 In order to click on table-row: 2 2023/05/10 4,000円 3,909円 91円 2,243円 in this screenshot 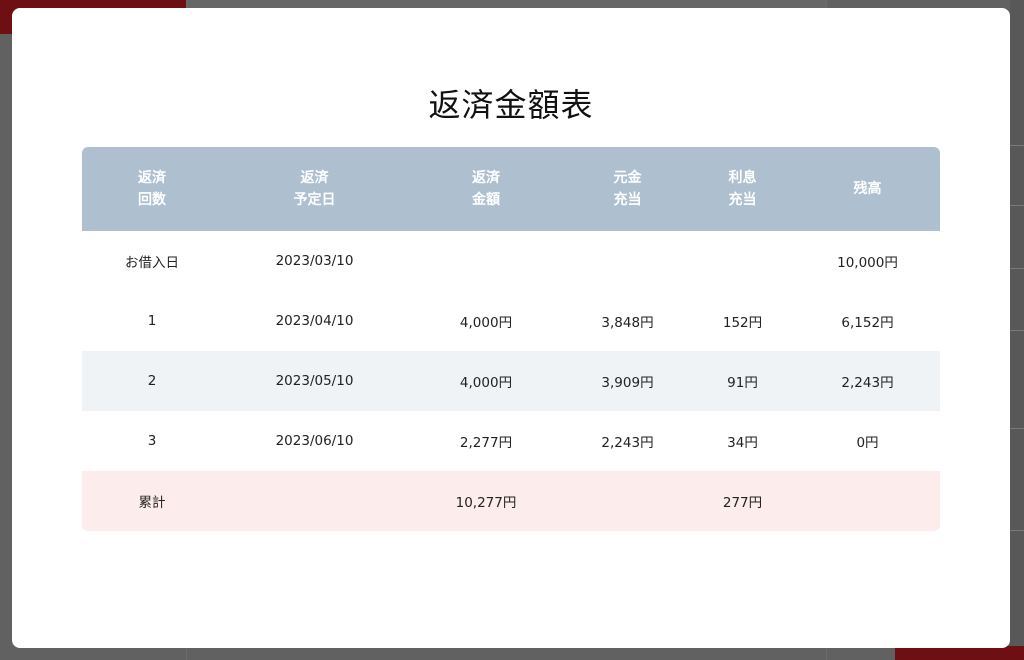, I will do `click(511, 381)`.